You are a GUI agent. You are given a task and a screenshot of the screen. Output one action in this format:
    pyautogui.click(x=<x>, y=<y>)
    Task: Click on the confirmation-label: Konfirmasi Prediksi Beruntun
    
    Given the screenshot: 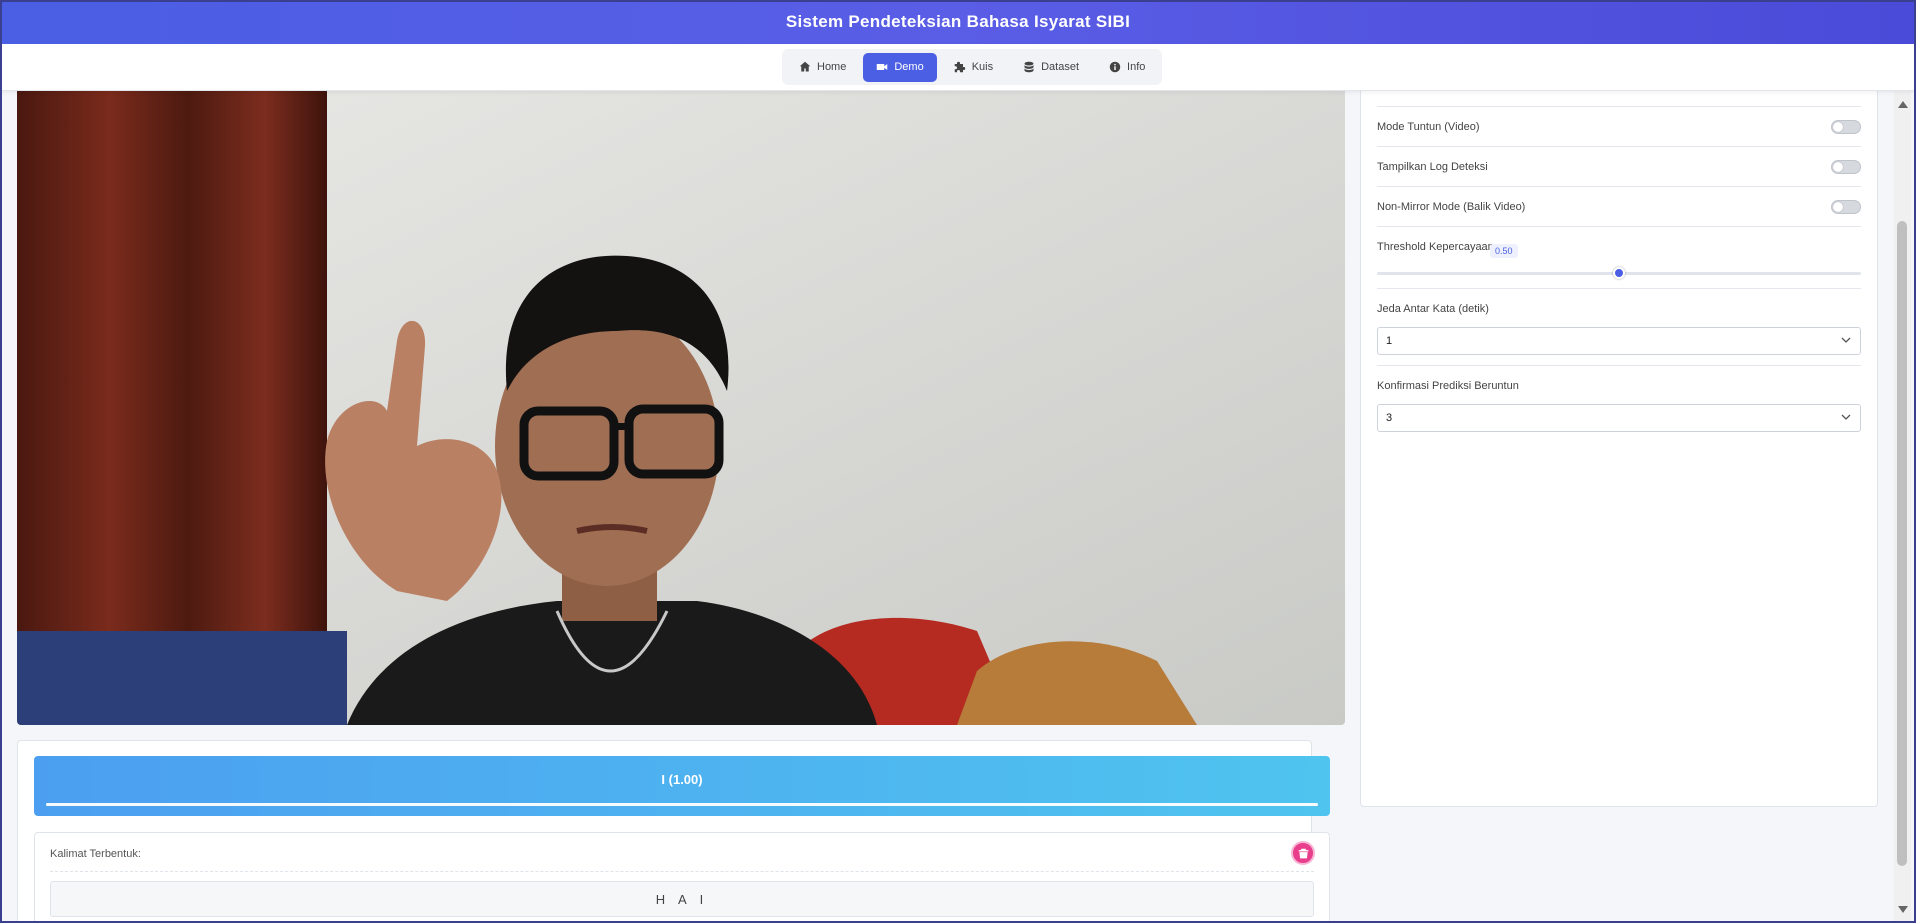 What is the action you would take?
    pyautogui.click(x=1448, y=386)
    